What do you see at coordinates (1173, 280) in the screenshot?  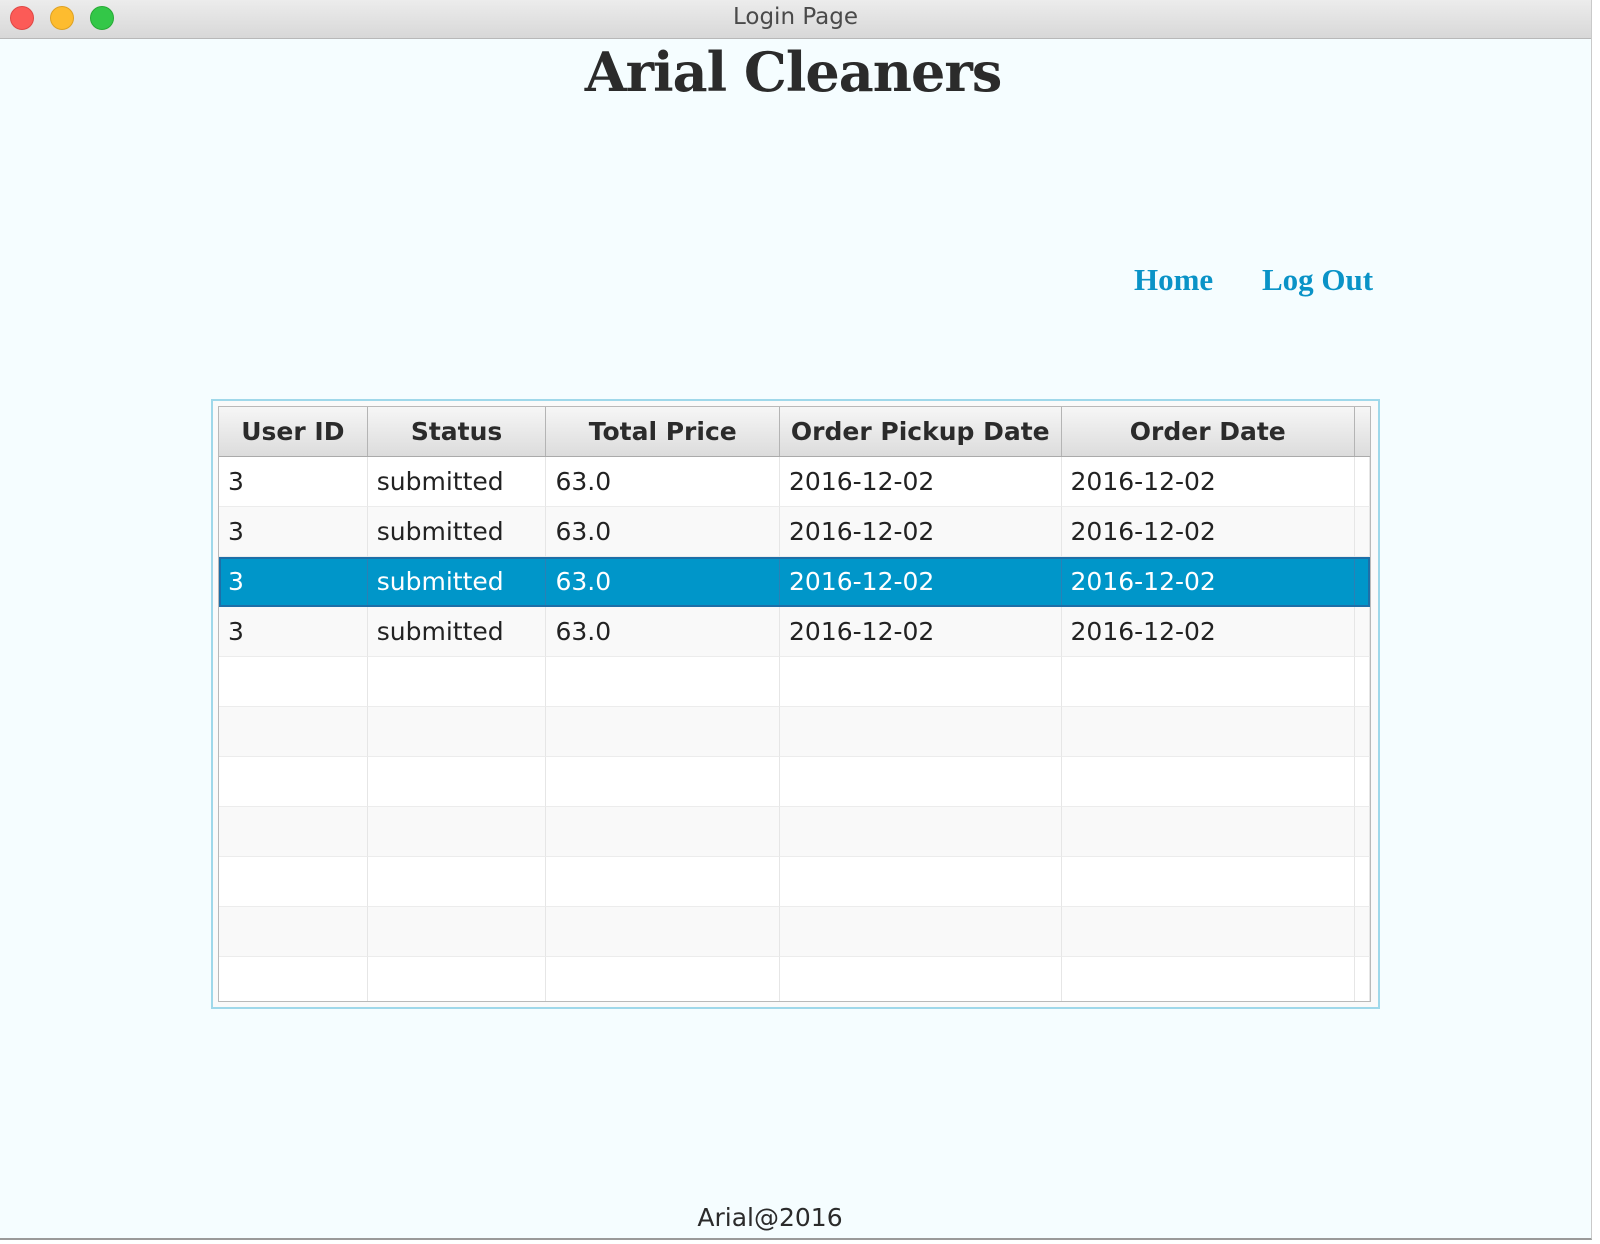 I see `home-link: Home` at bounding box center [1173, 280].